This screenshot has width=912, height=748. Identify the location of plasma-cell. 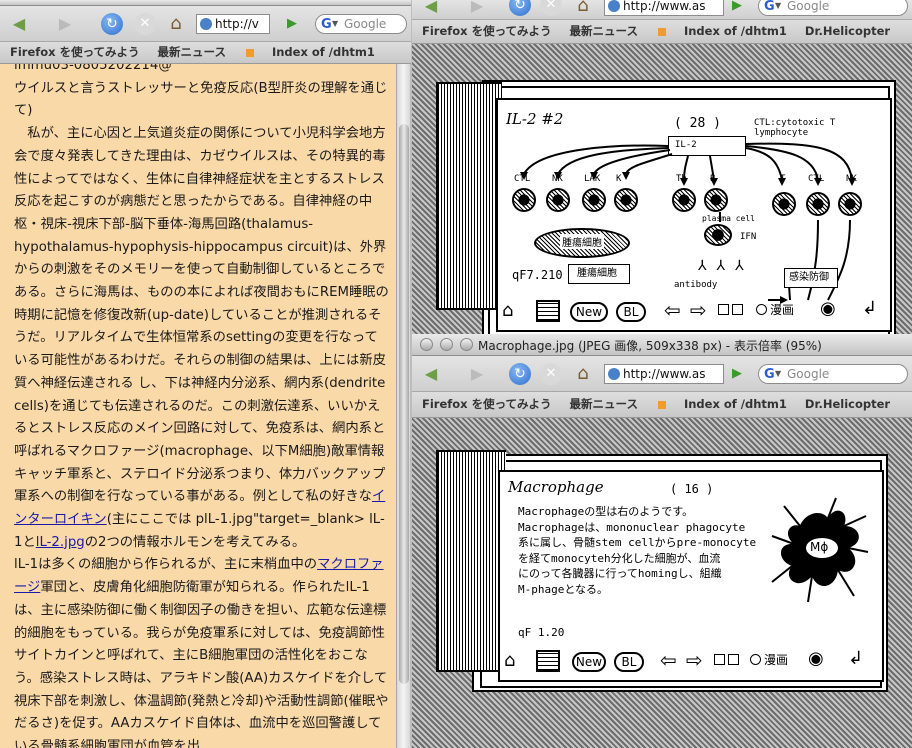
(718, 235).